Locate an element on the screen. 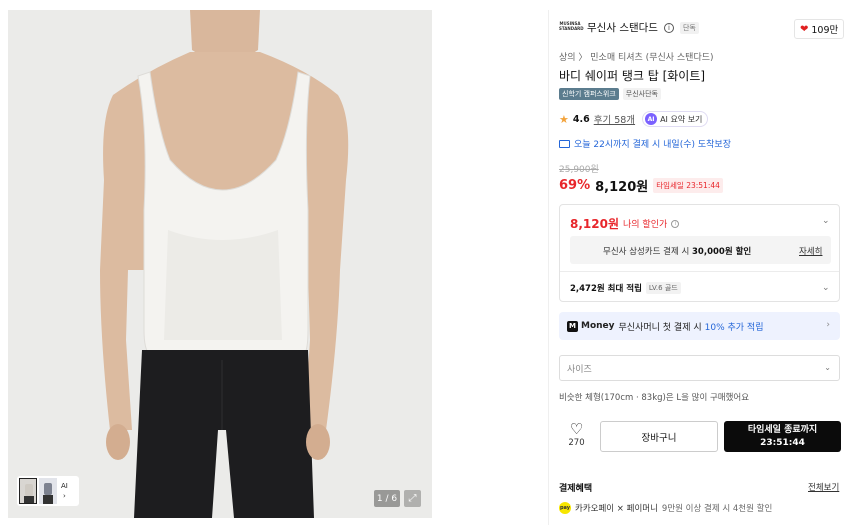 This screenshot has width=850, height=525. buy-timer: 23:51:44 is located at coordinates (782, 442).